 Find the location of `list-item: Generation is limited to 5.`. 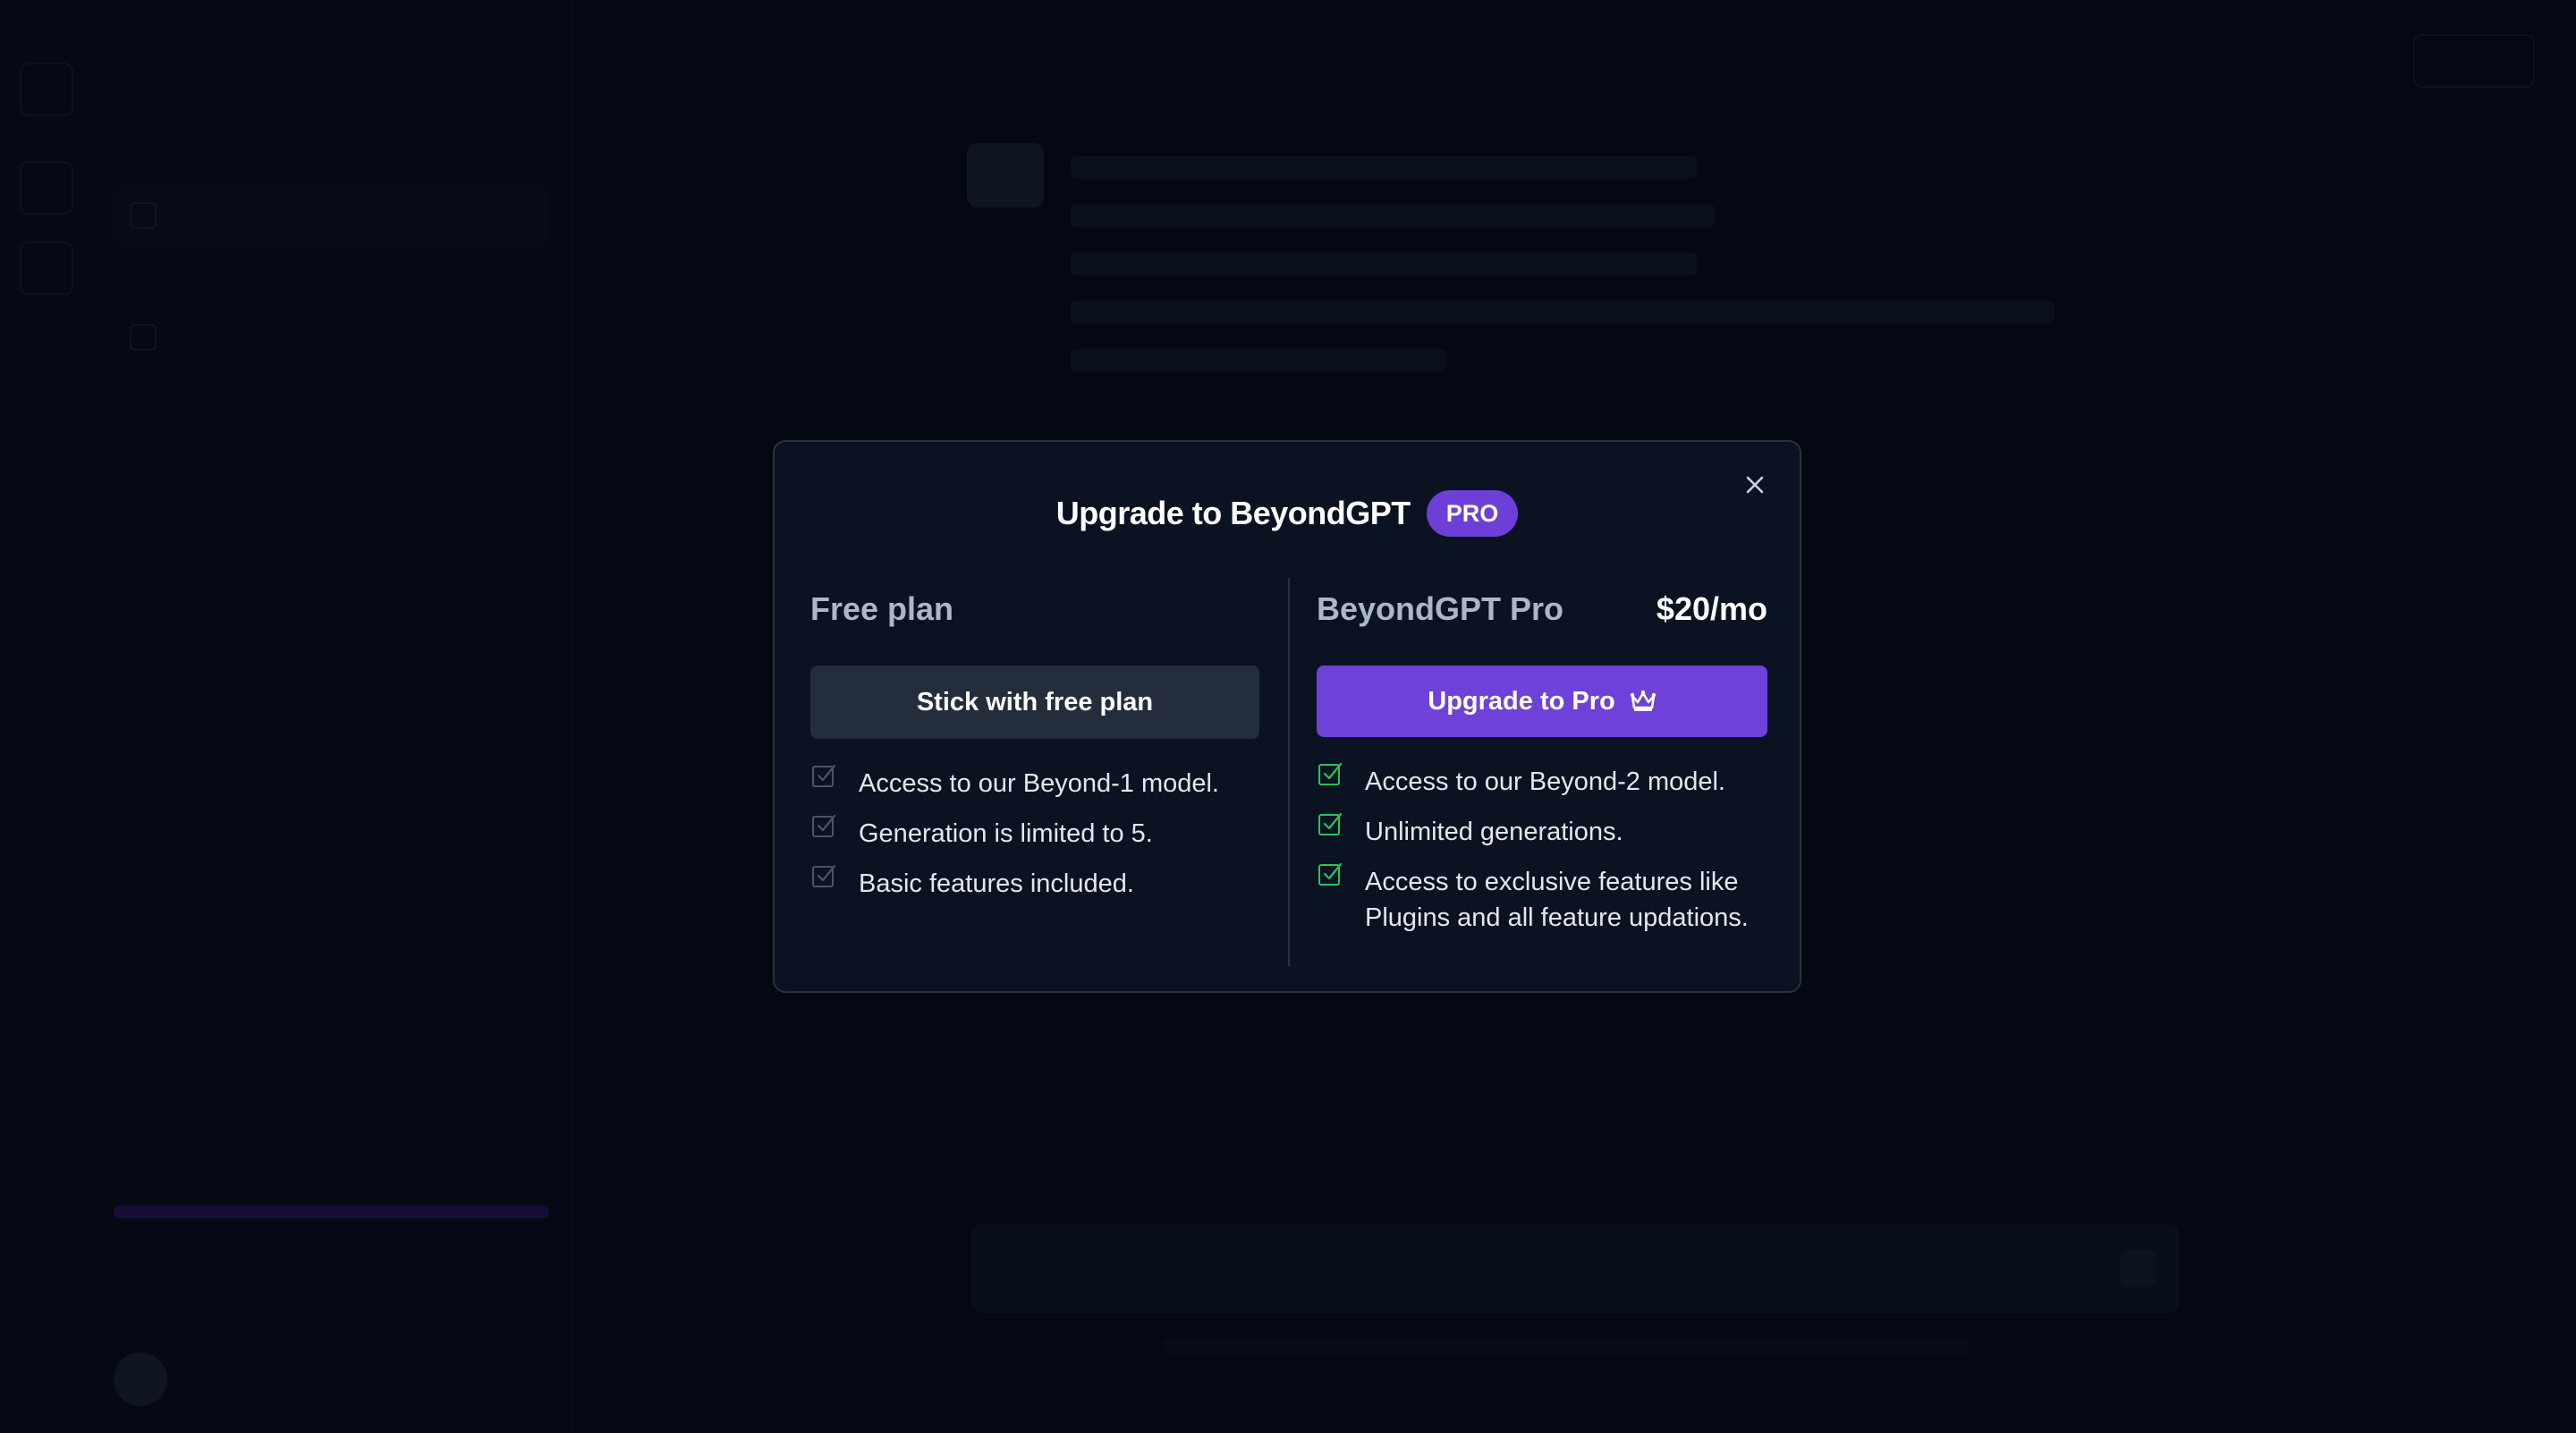

list-item: Generation is limited to 5. is located at coordinates (1034, 833).